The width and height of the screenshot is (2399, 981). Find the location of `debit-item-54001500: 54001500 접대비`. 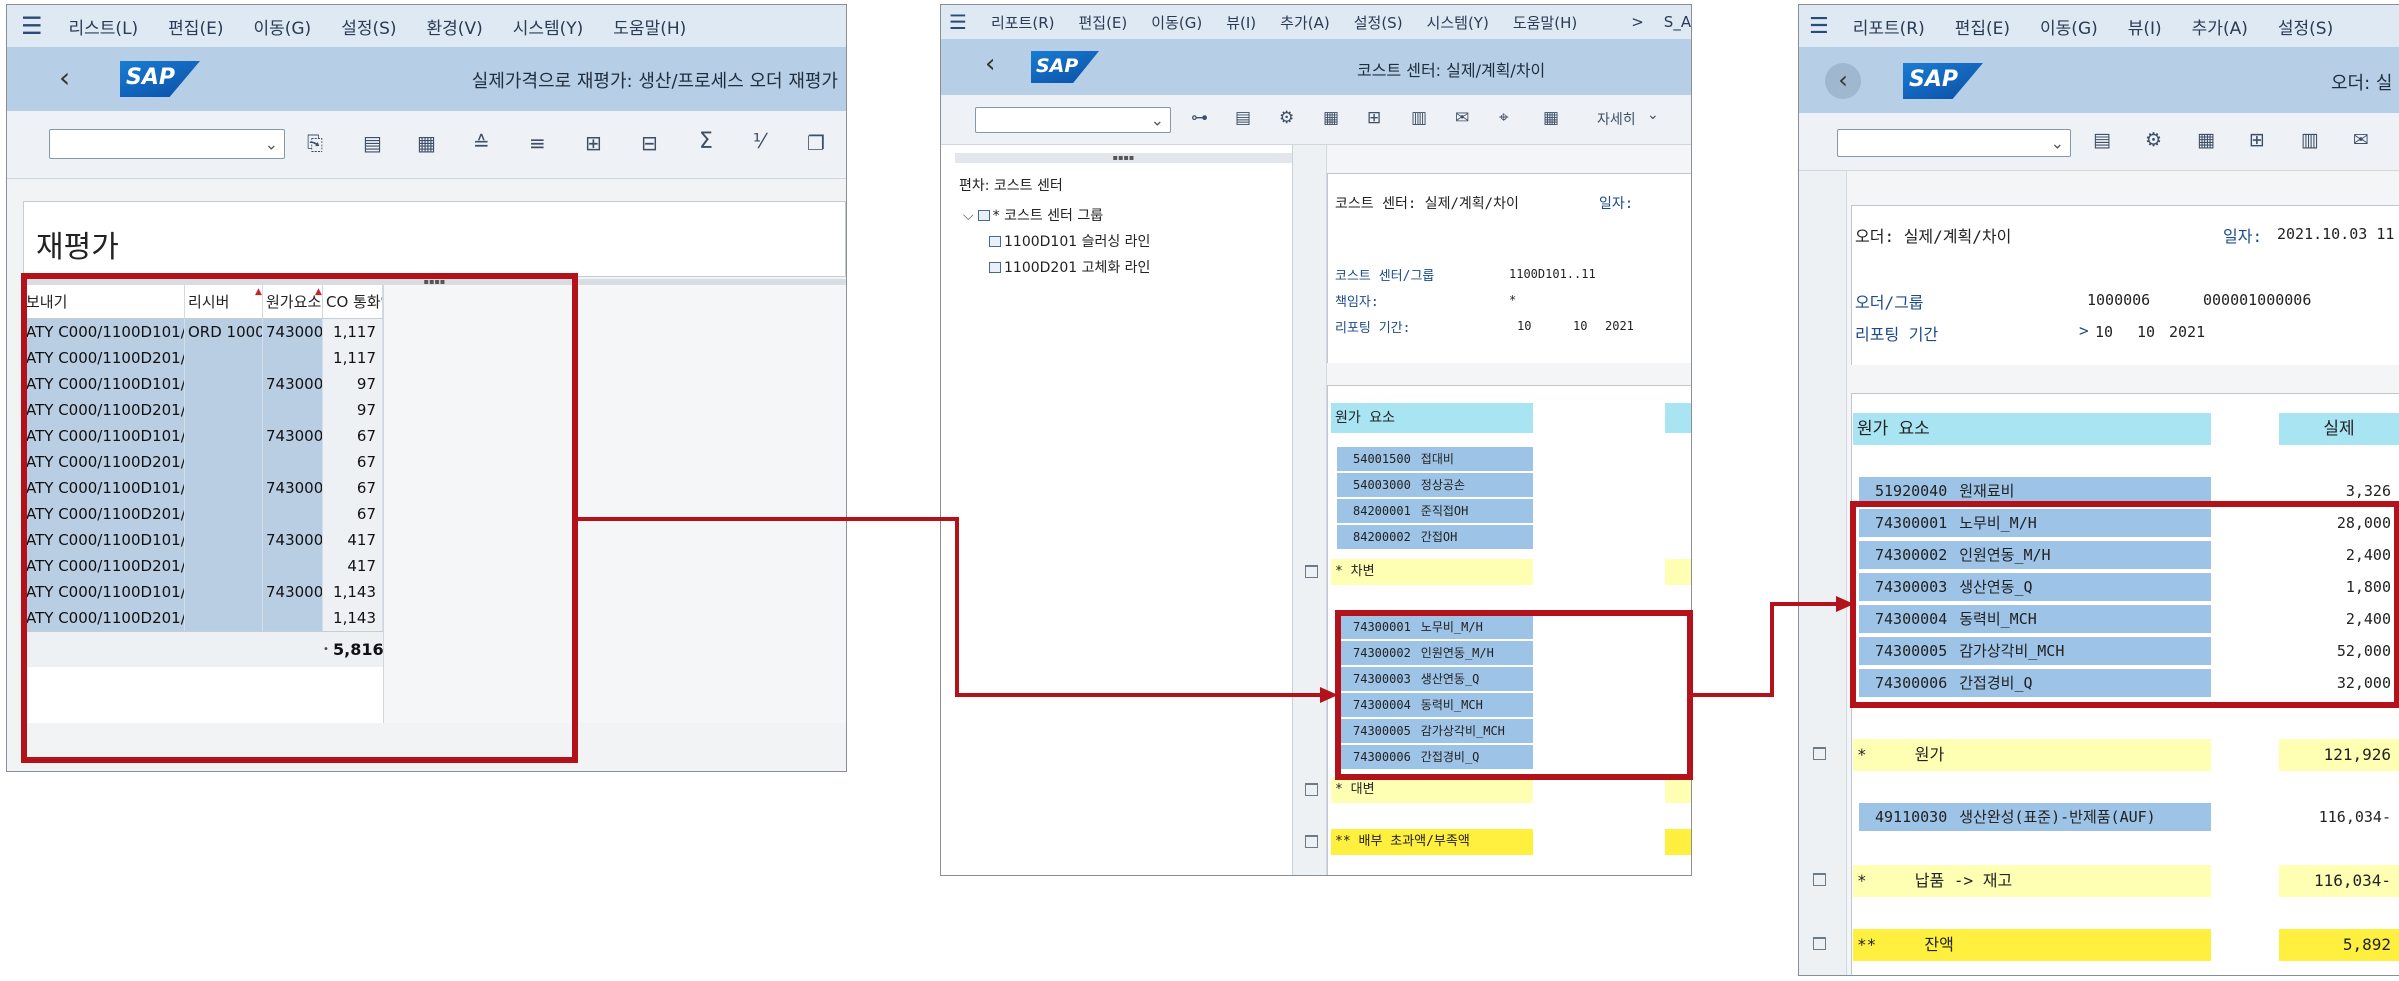

debit-item-54001500: 54001500 접대비 is located at coordinates (1435, 459).